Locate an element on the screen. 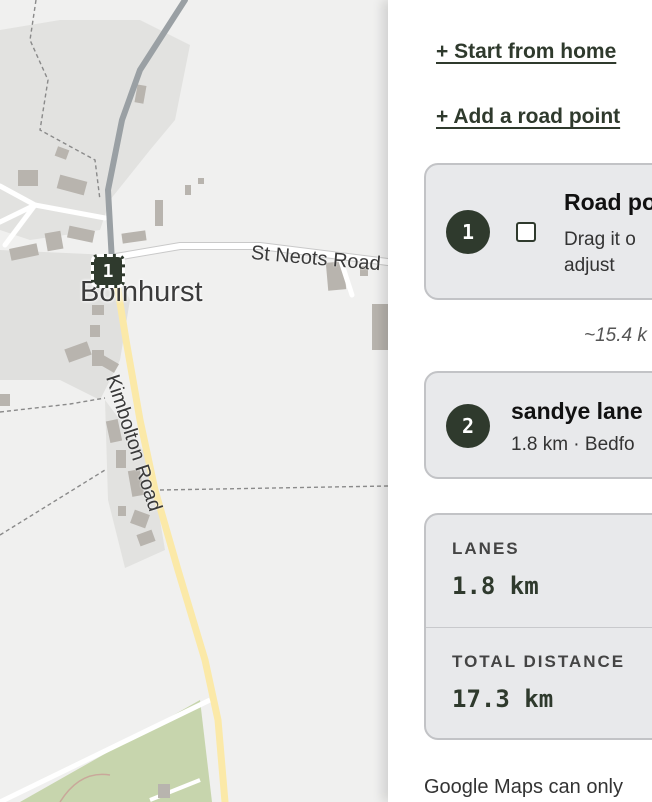  road-point-marker: 1 is located at coordinates (108, 271).